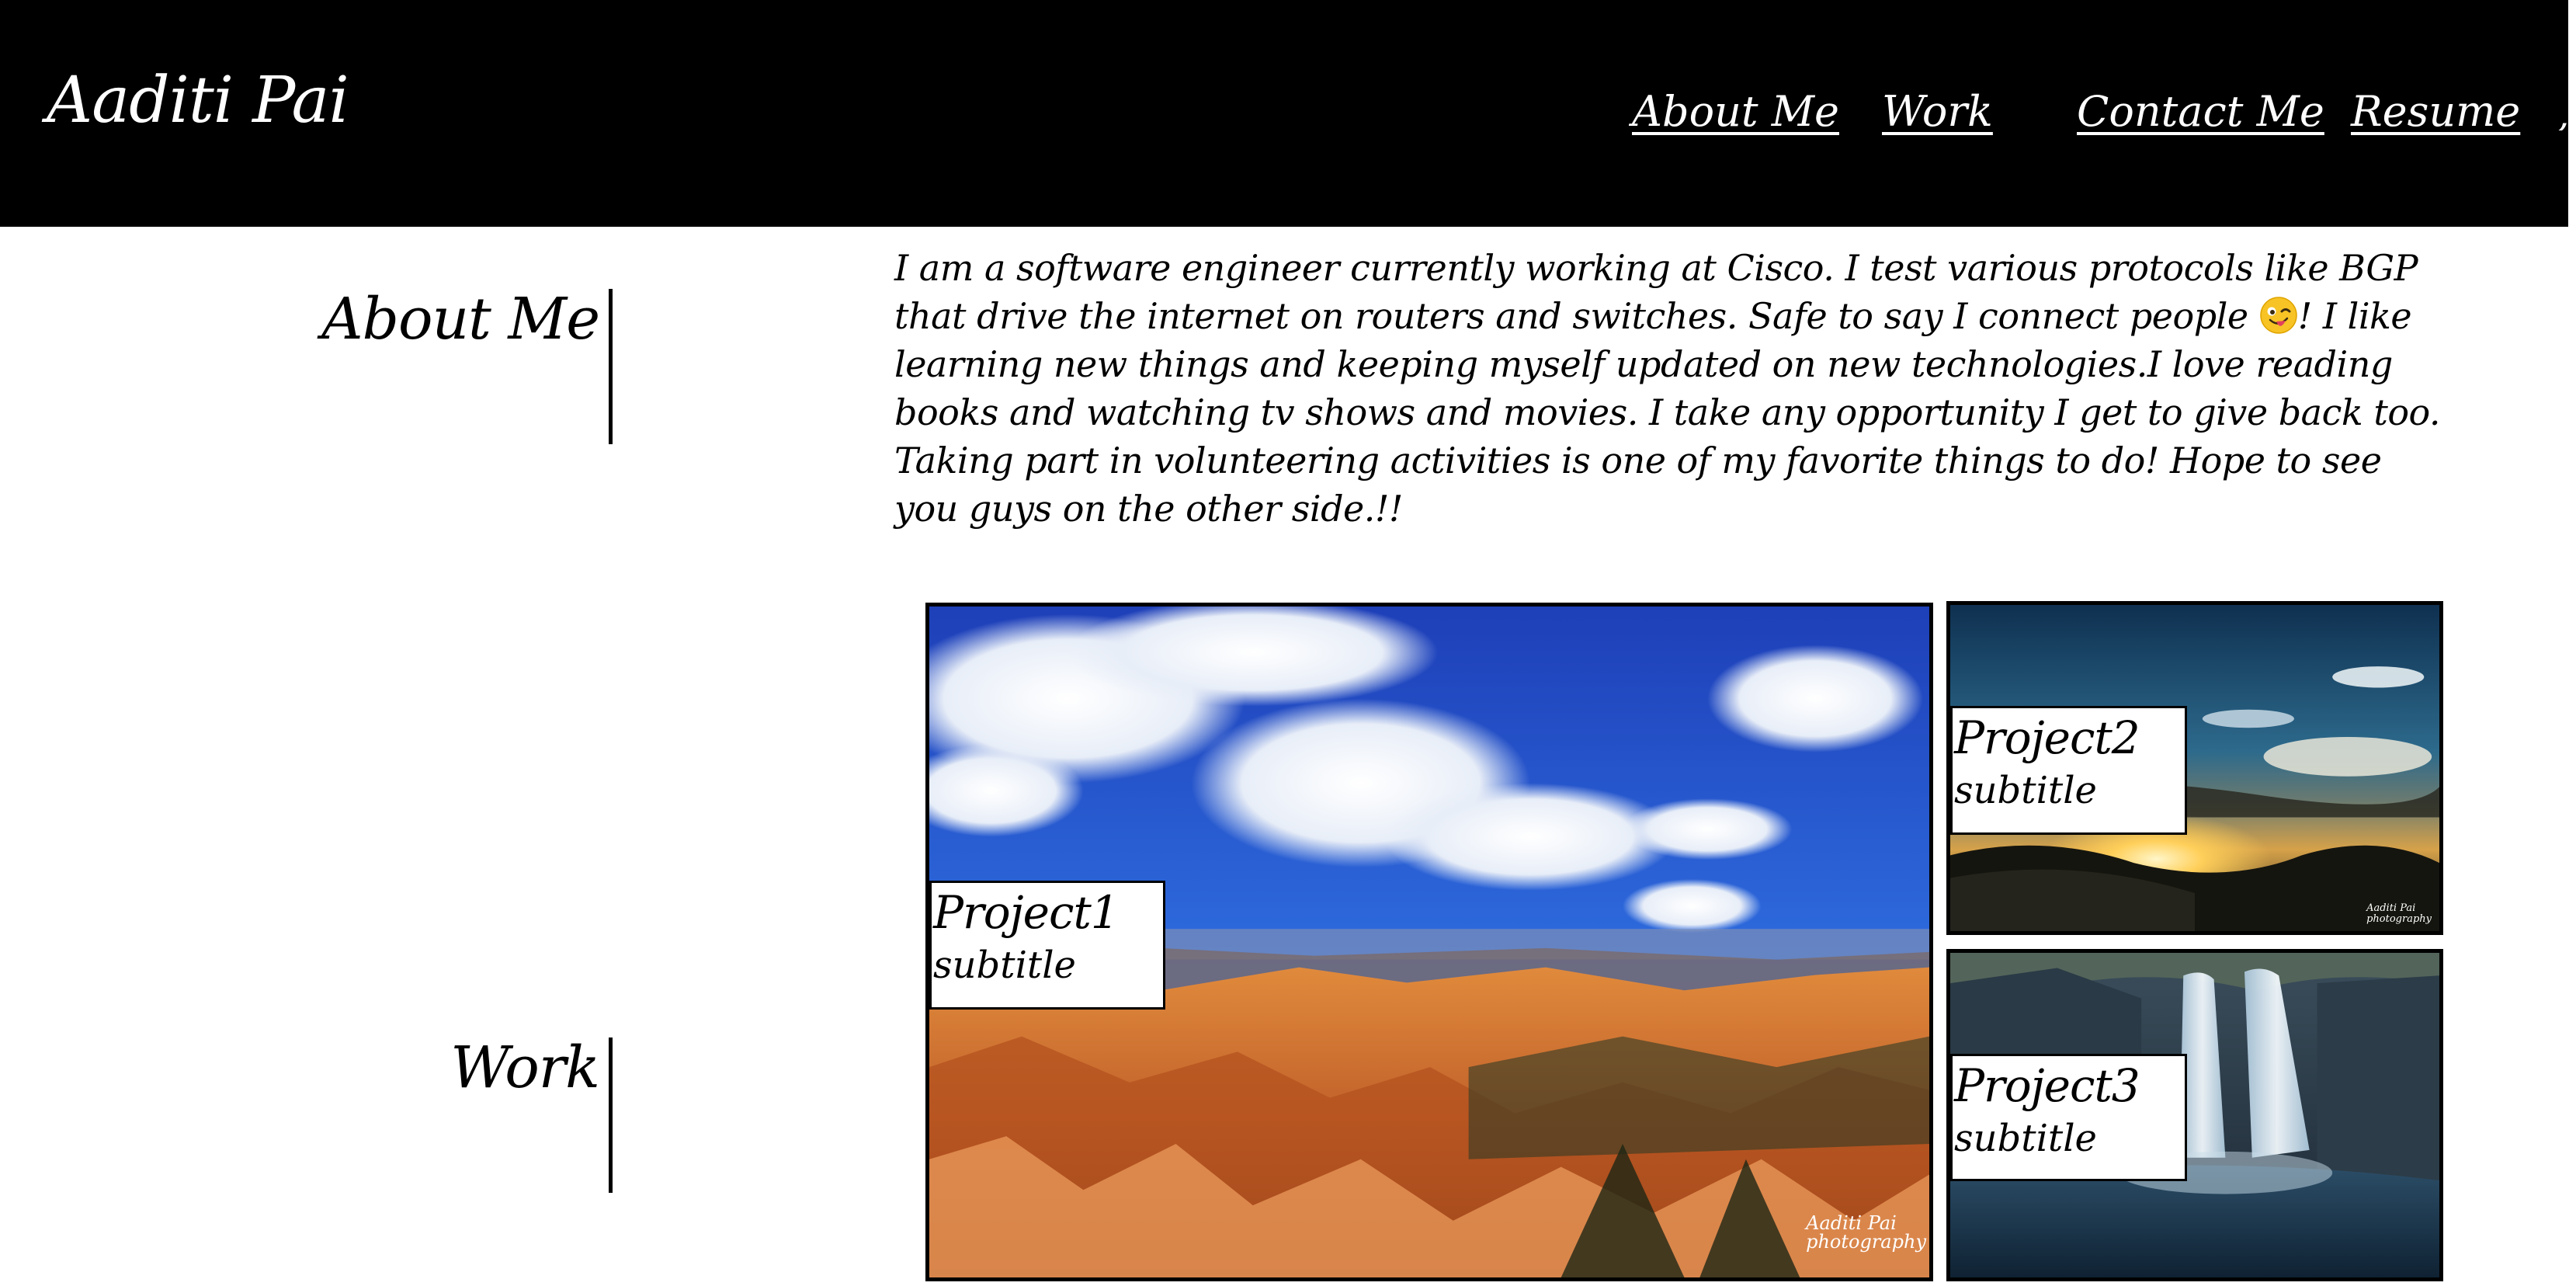 This screenshot has height=1286, width=2576. Describe the element at coordinates (525, 1067) in the screenshot. I see `work-section-title: Work` at that location.